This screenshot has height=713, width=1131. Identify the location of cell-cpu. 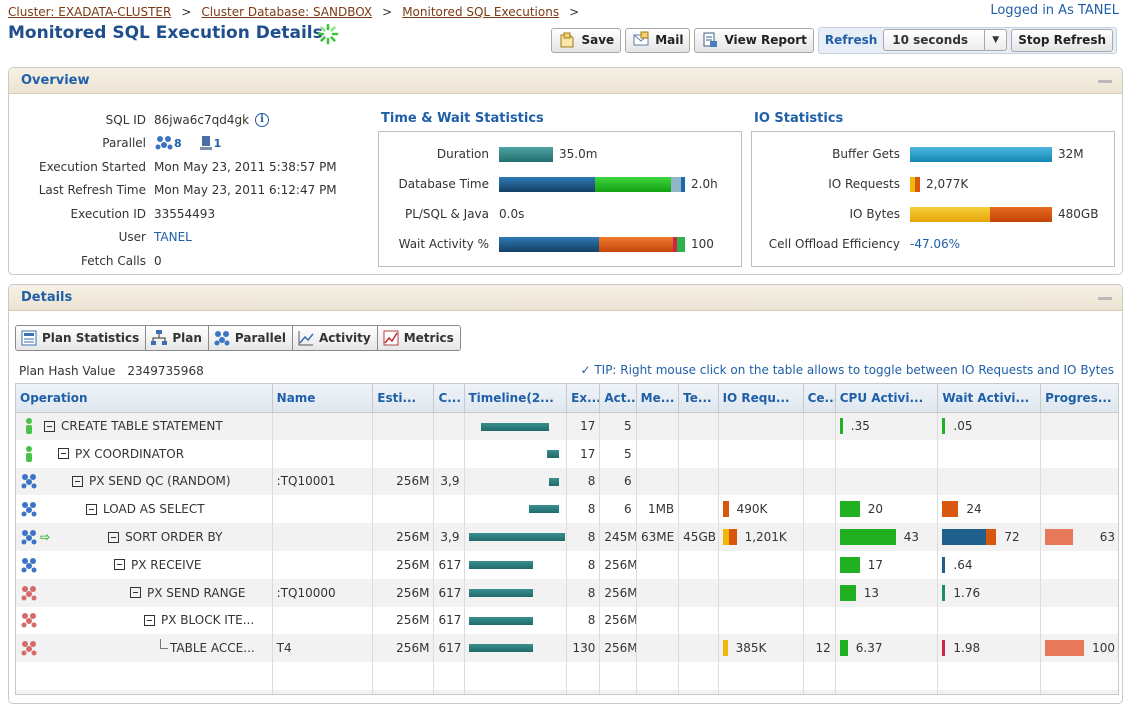
(887, 620).